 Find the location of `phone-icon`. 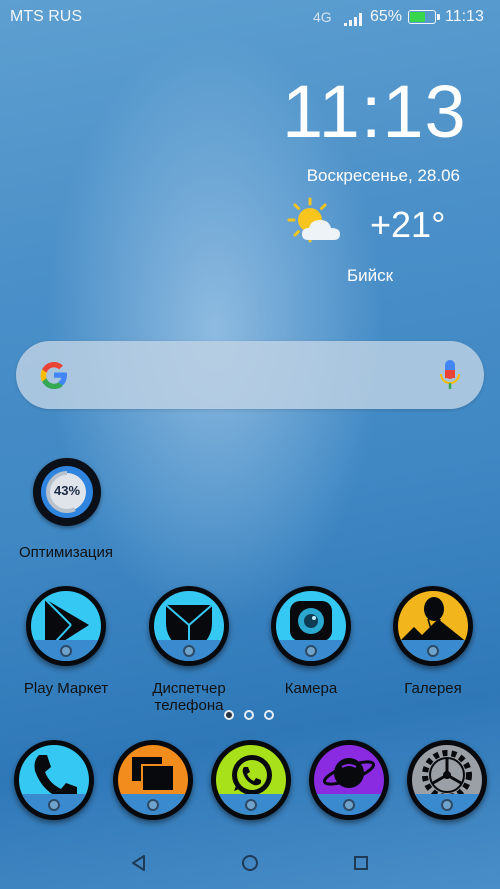

phone-icon is located at coordinates (54, 780).